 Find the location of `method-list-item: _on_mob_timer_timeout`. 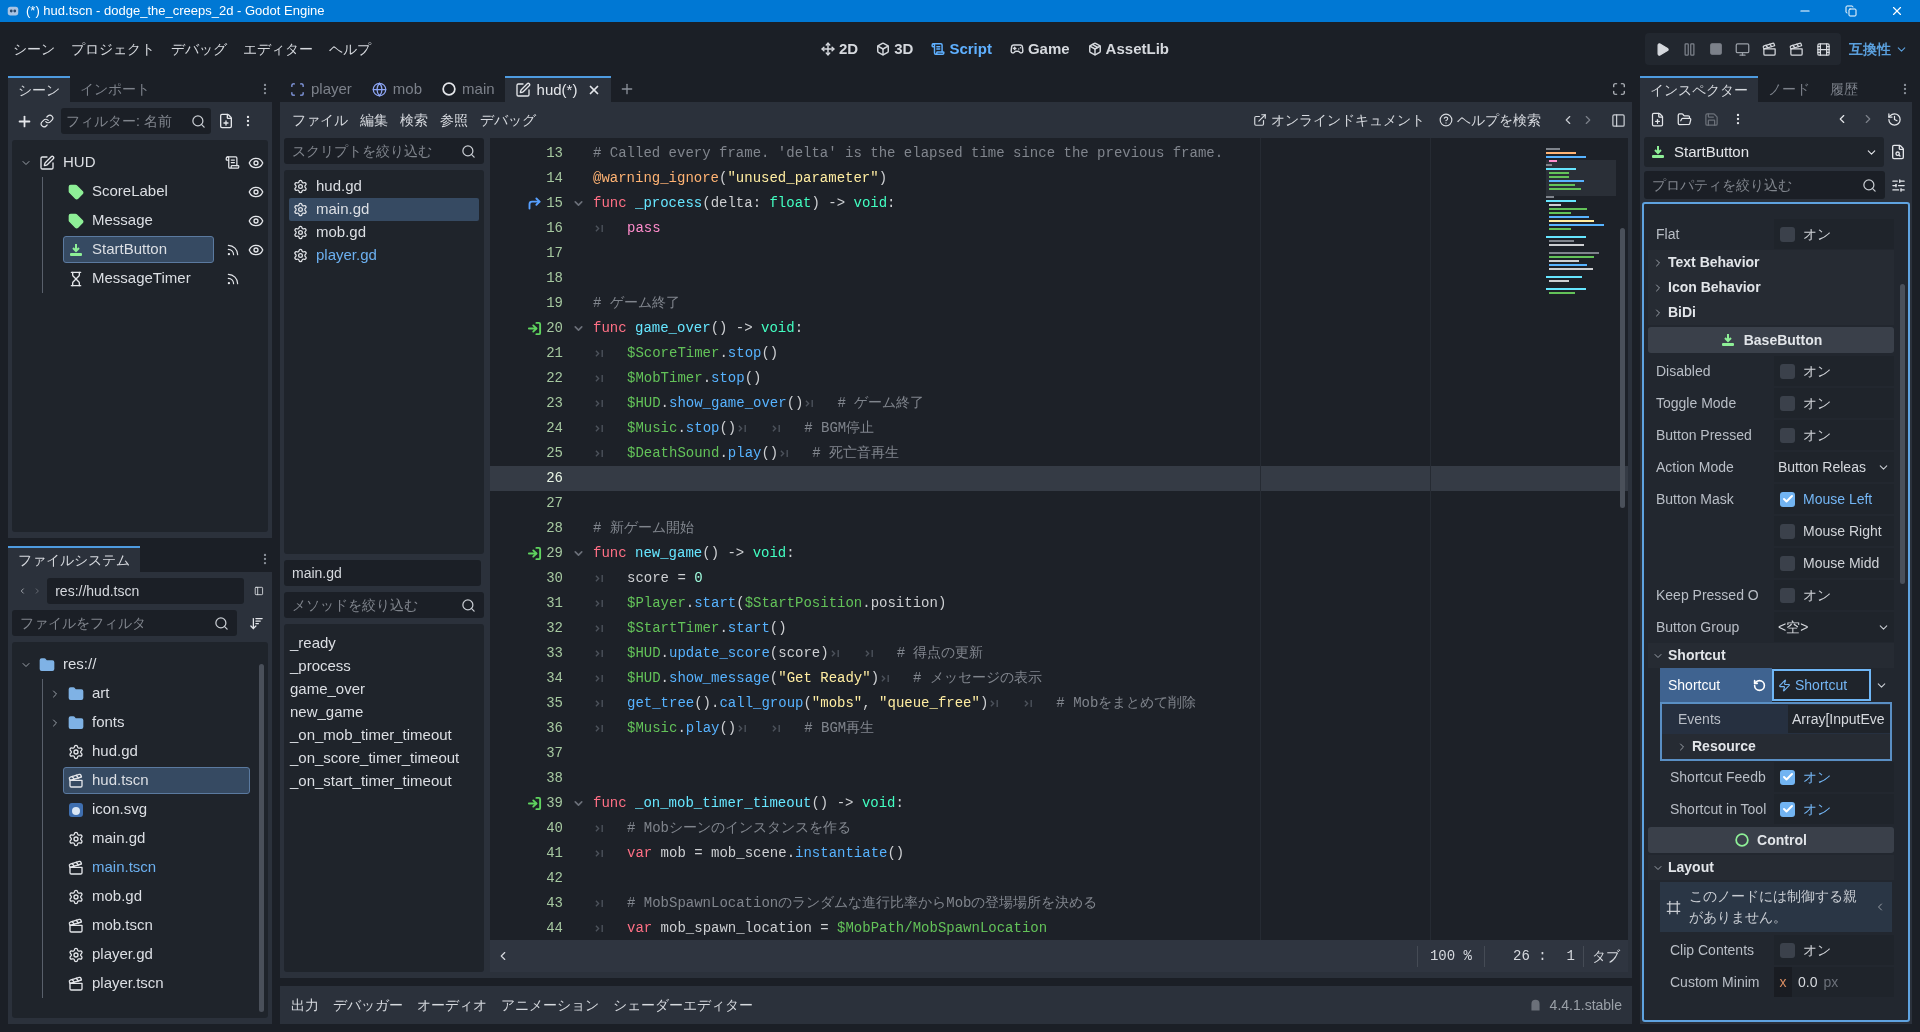

method-list-item: _on_mob_timer_timeout is located at coordinates (384, 735).